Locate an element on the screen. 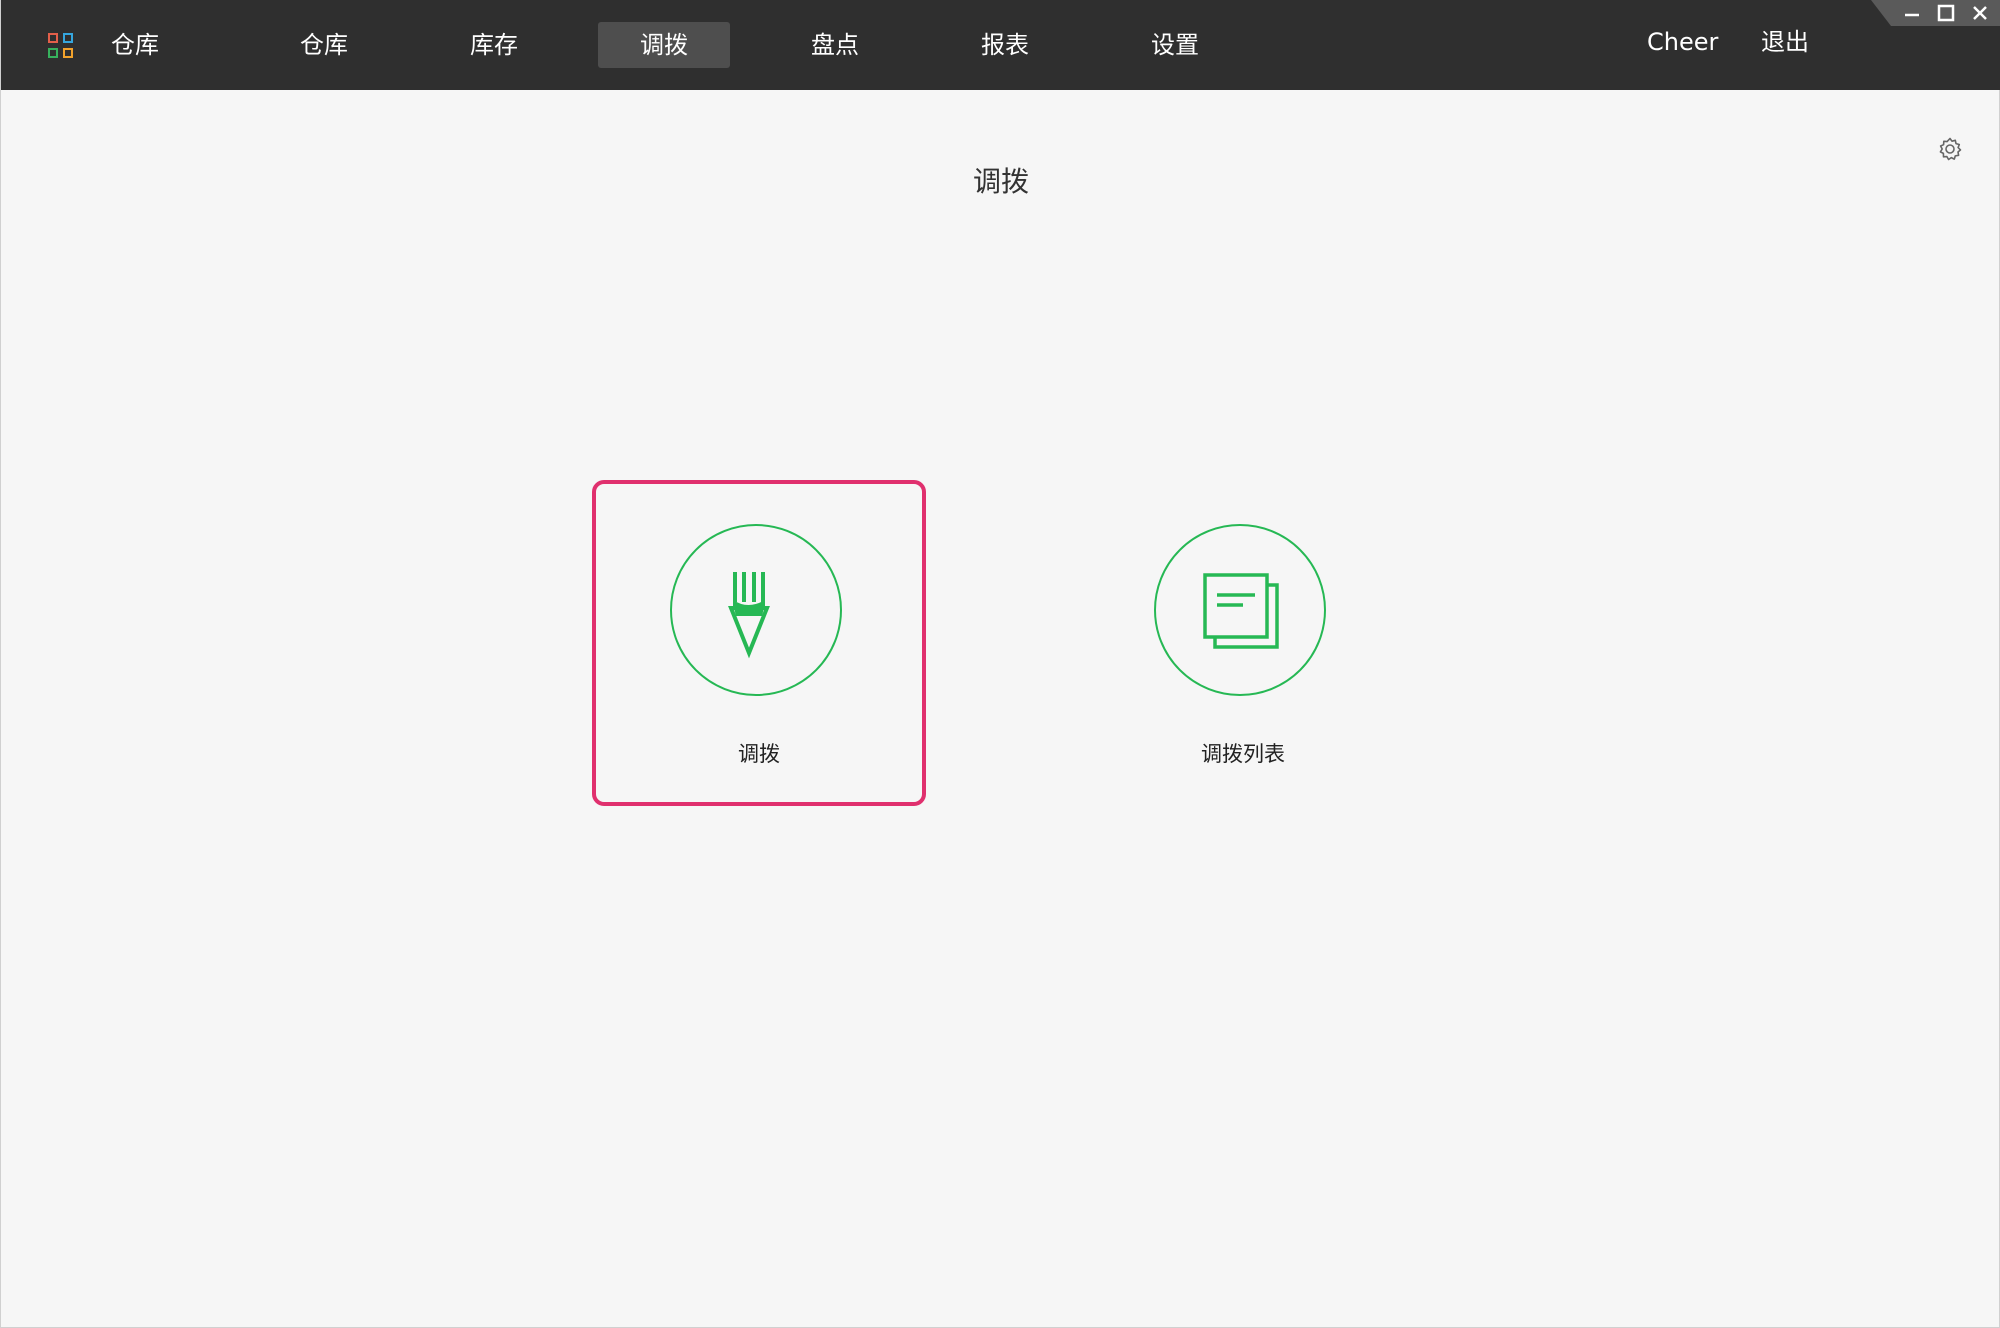 Image resolution: width=2000 pixels, height=1328 pixels. maximize-icon is located at coordinates (1946, 13).